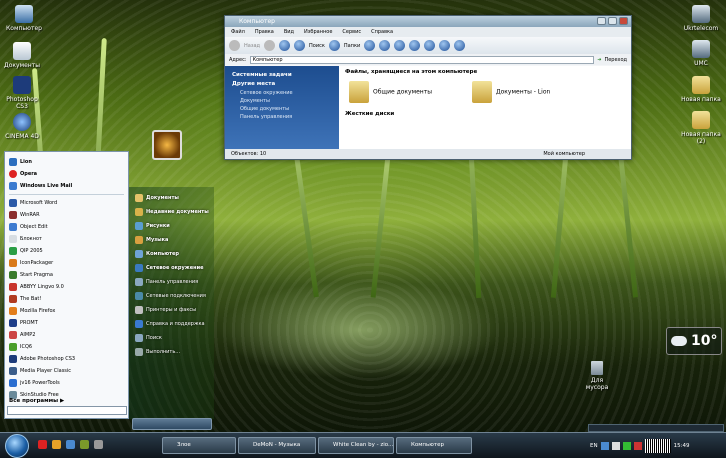  I want to click on start-right-item: Компьютер, so click(171, 254).